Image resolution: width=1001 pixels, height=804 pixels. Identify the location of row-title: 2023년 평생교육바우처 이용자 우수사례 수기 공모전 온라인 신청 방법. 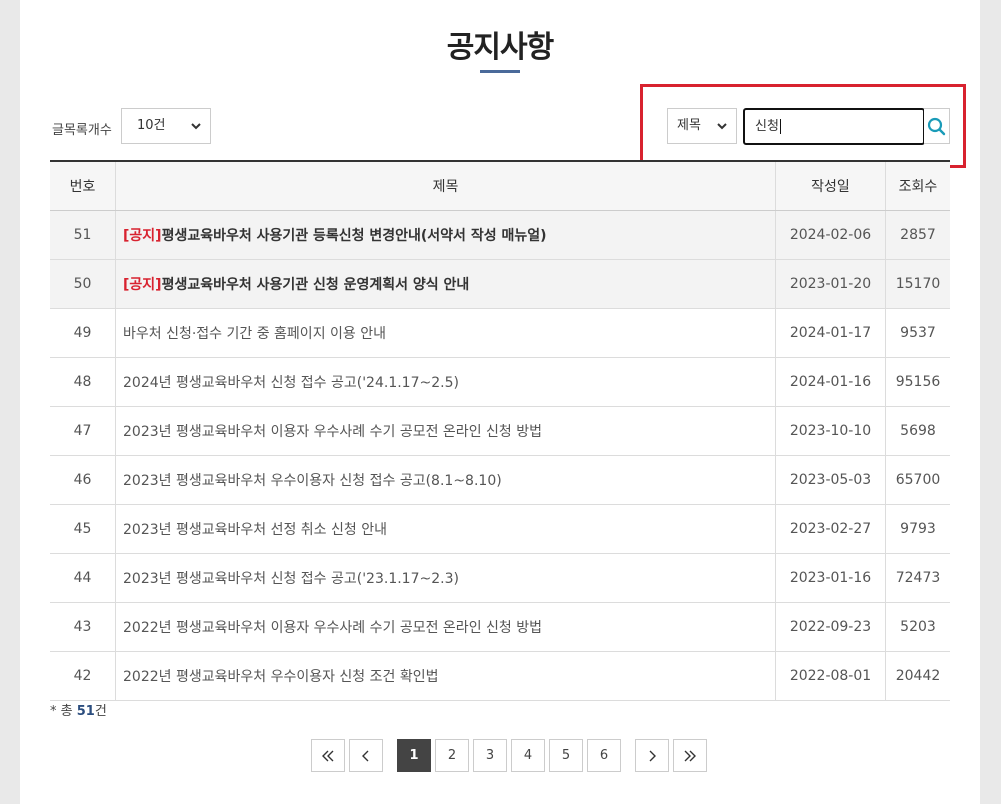
(332, 432).